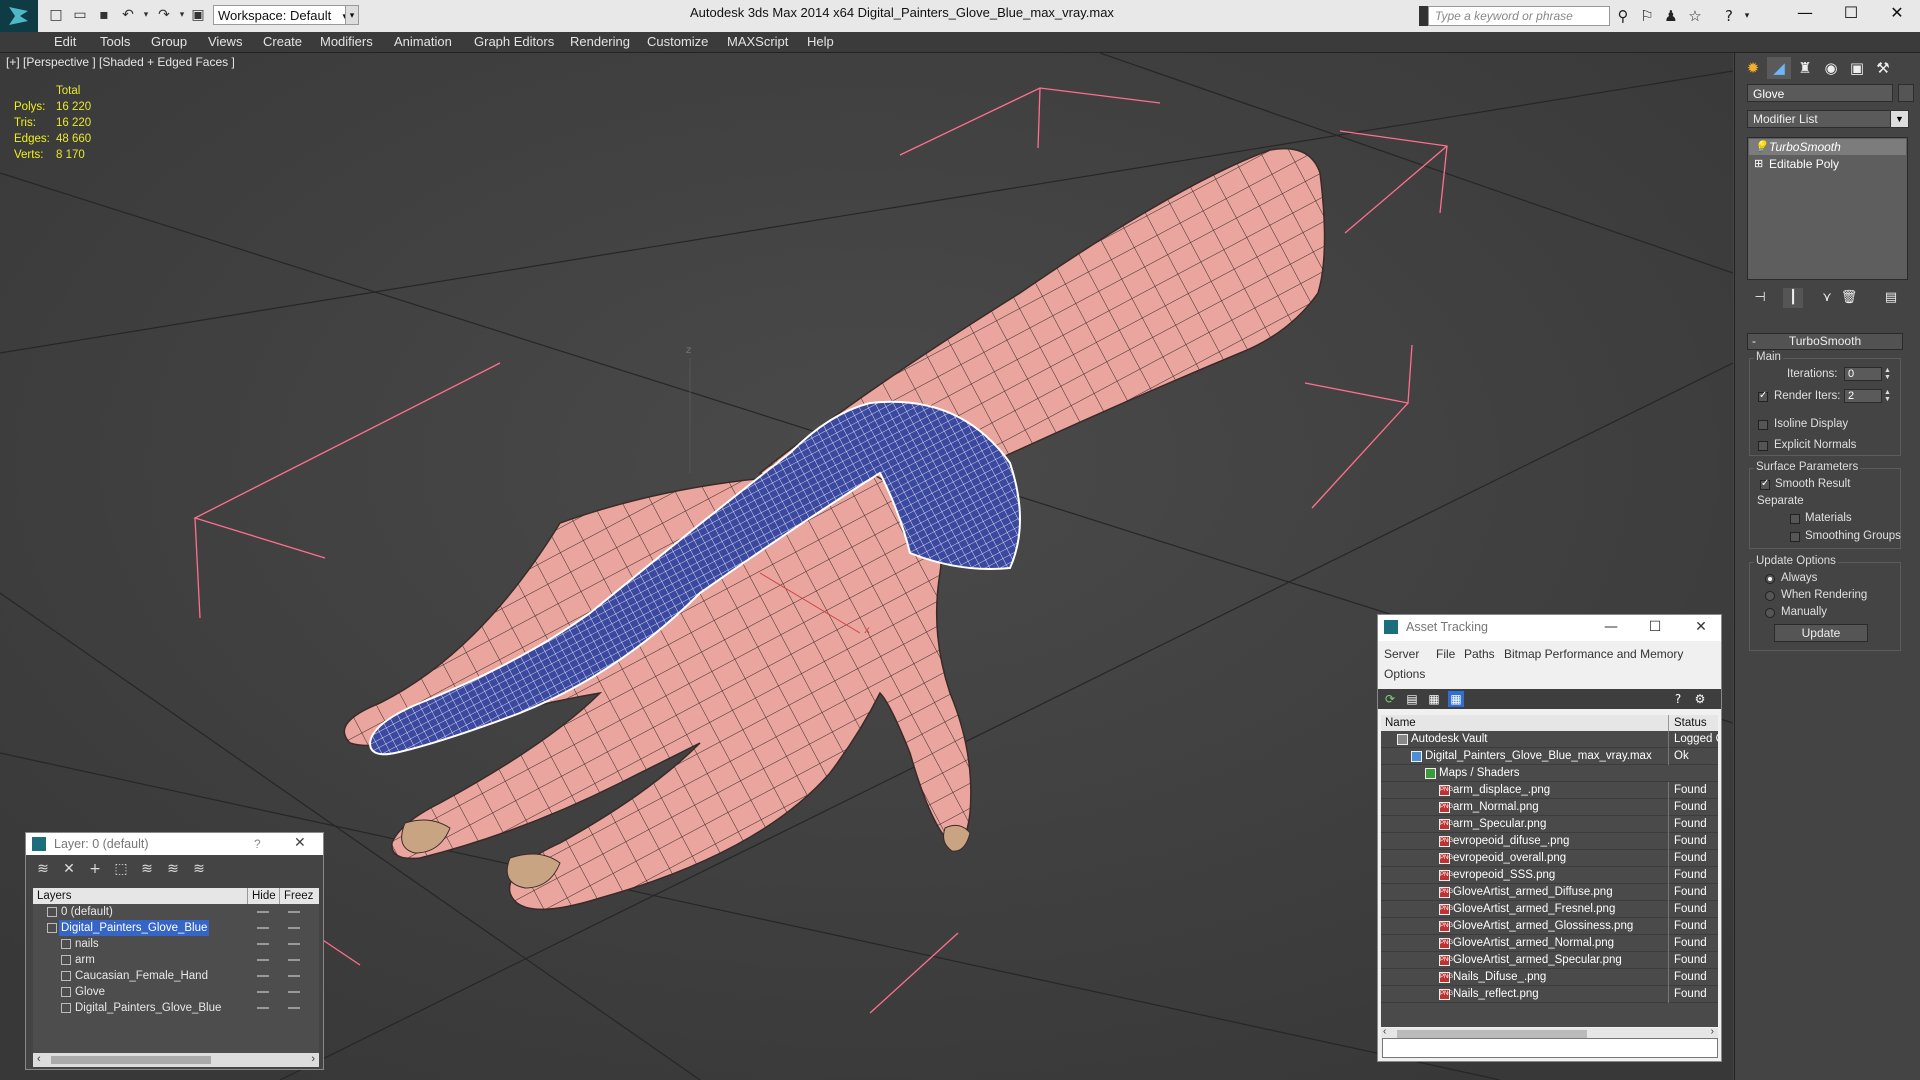 The image size is (1920, 1080). I want to click on binoculars-icon: ⚲, so click(1623, 16).